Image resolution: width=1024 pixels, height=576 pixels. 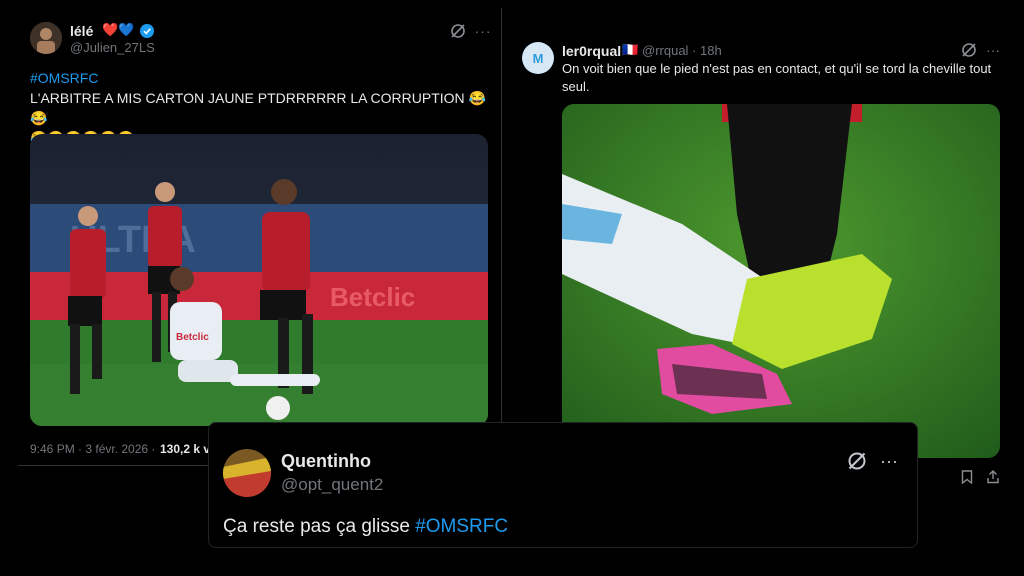 I want to click on author-name: ler0rqual, so click(x=591, y=51).